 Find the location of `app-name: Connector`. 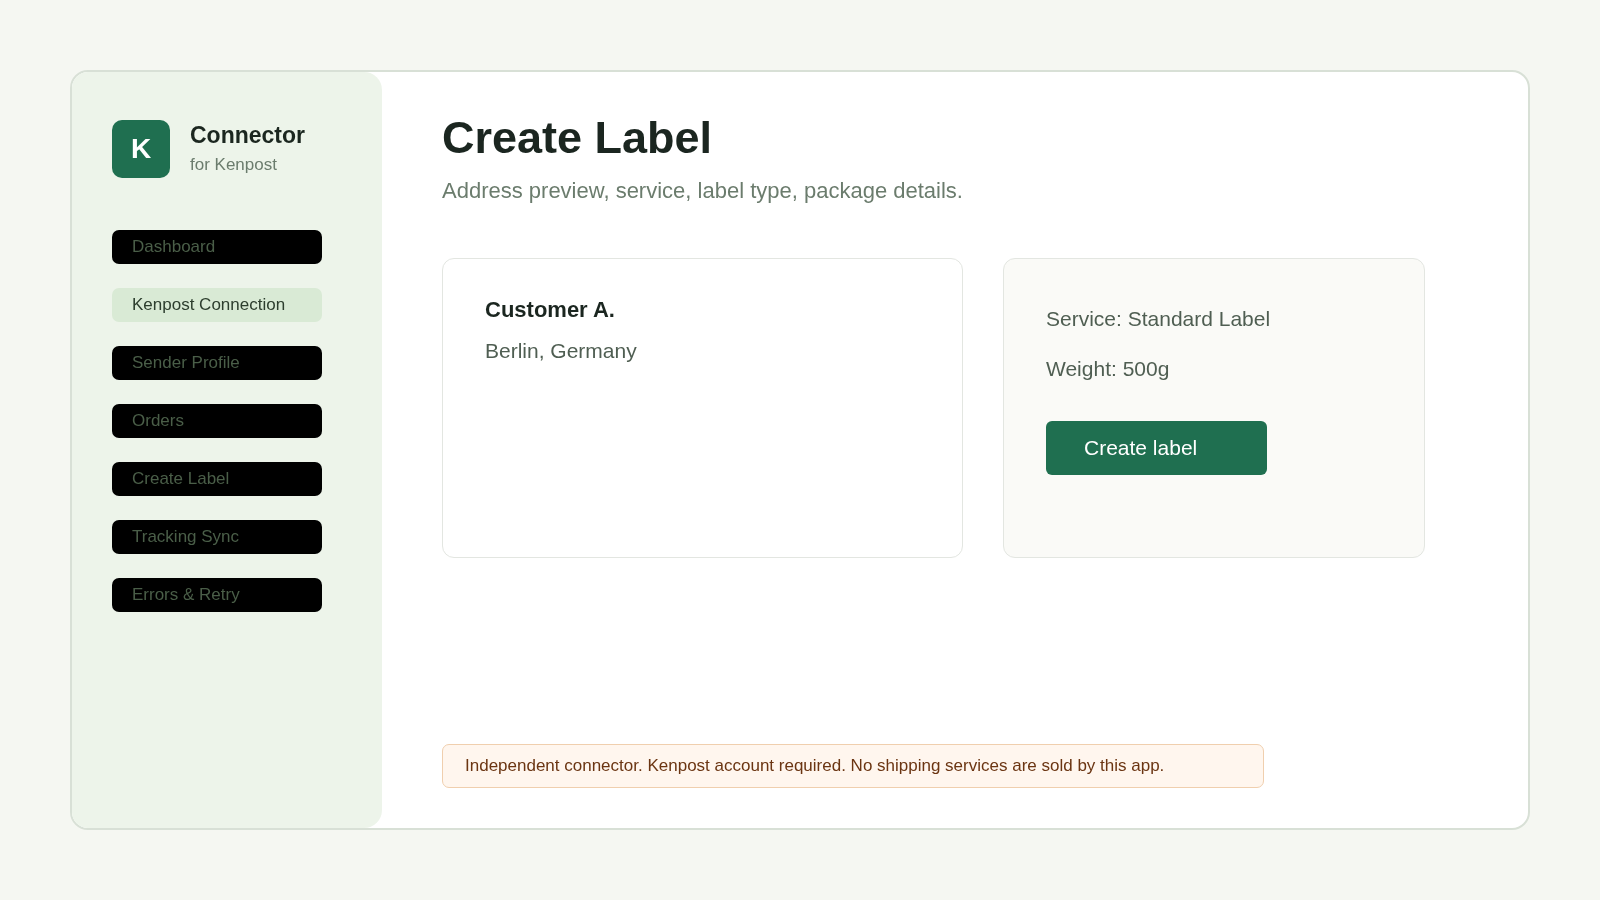

app-name: Connector is located at coordinates (247, 135).